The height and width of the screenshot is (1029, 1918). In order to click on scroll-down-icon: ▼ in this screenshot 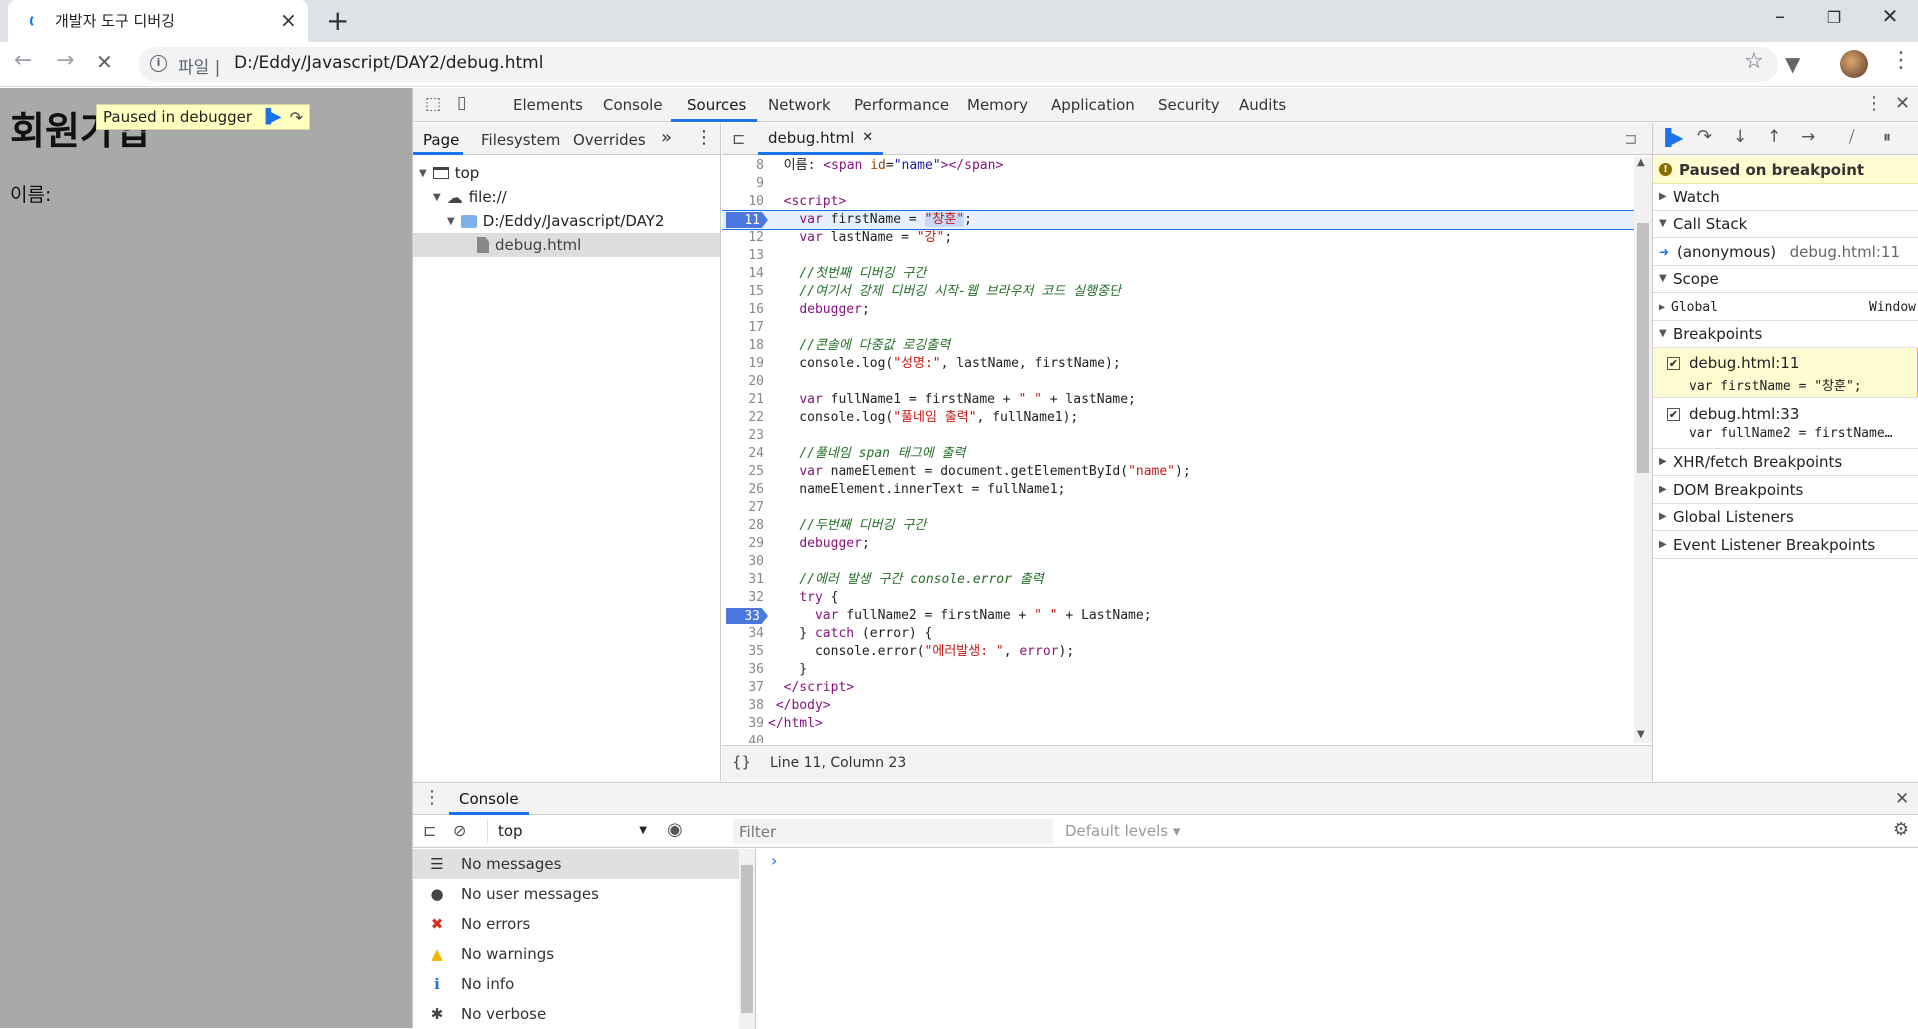, I will do `click(1641, 734)`.